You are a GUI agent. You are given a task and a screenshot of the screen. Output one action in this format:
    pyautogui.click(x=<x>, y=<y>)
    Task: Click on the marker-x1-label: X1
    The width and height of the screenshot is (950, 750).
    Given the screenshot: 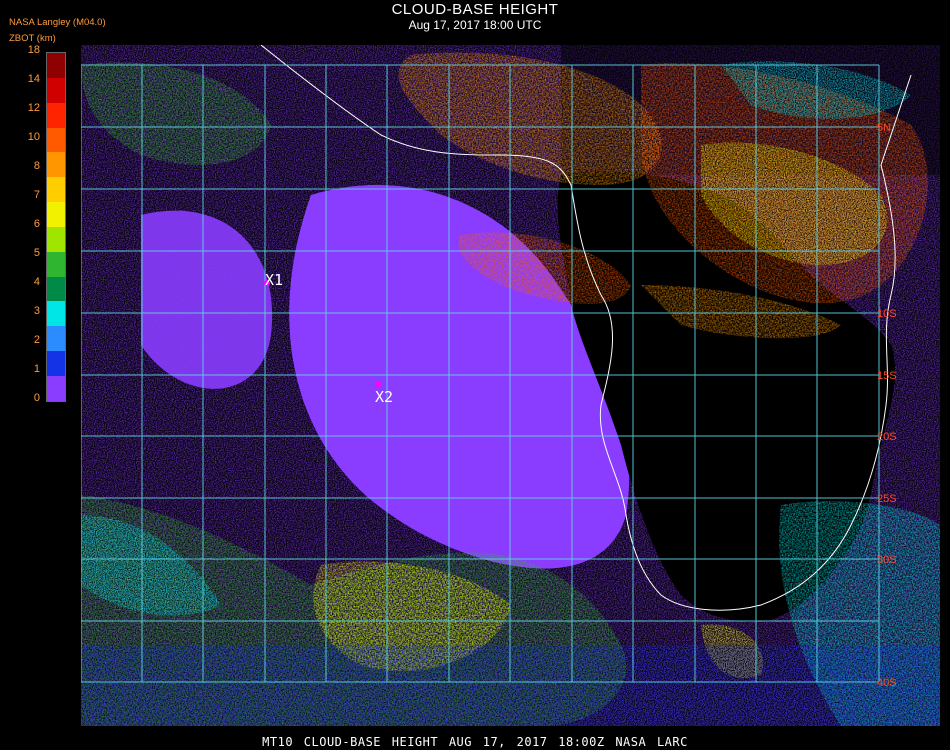 What is the action you would take?
    pyautogui.click(x=274, y=280)
    